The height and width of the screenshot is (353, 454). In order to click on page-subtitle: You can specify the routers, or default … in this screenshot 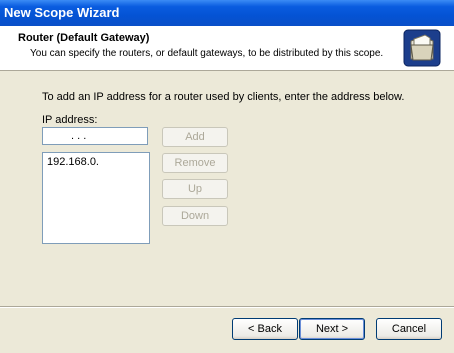, I will do `click(207, 53)`.